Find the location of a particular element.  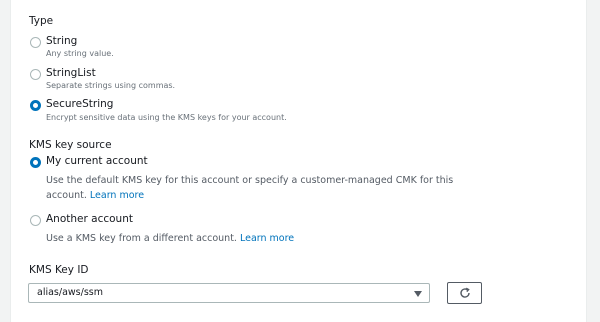

radio-stringlist is located at coordinates (35, 74).